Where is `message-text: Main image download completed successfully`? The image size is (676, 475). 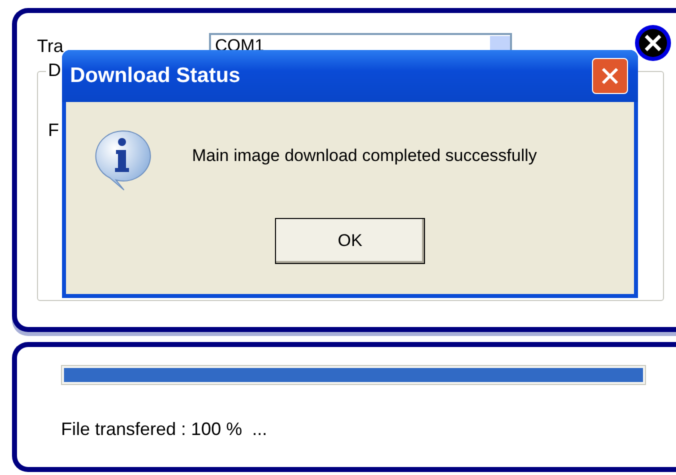
message-text: Main image download completed successfully is located at coordinates (364, 156).